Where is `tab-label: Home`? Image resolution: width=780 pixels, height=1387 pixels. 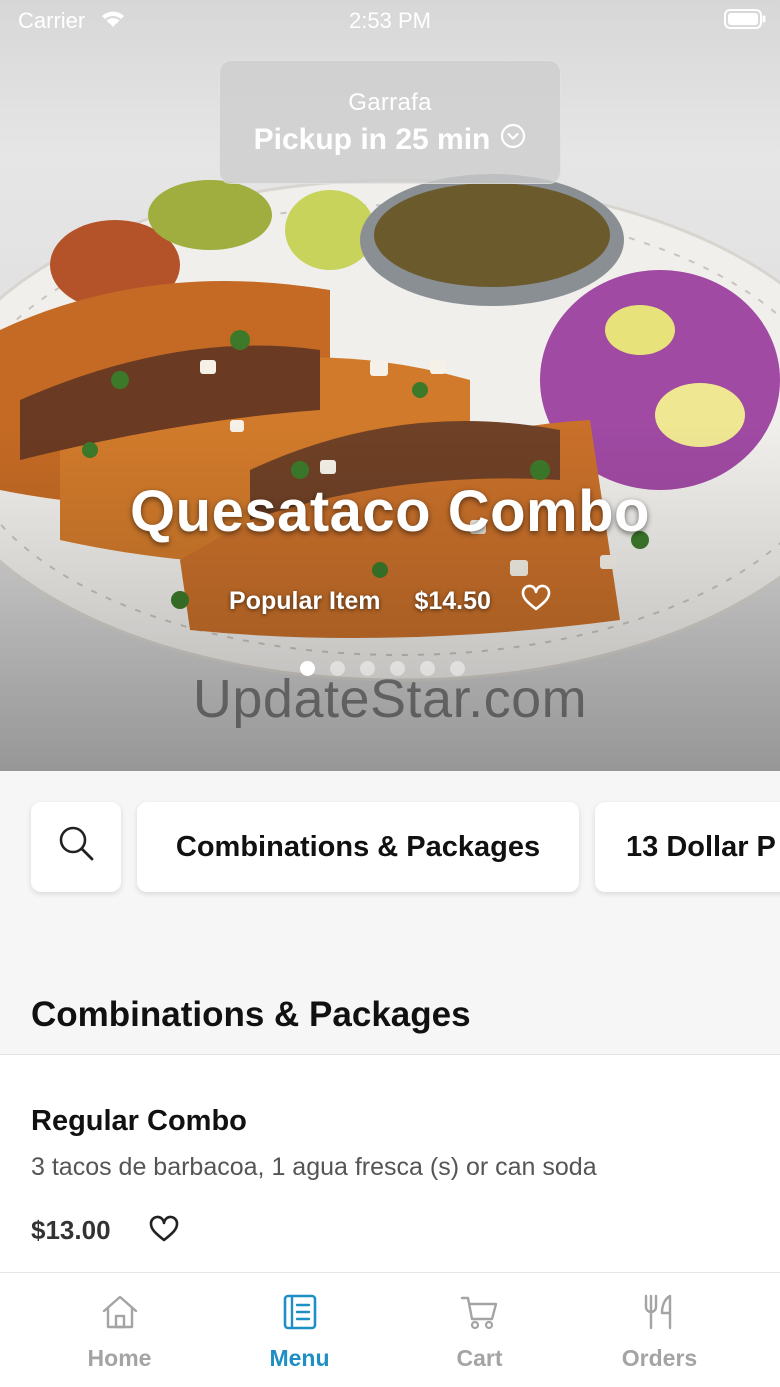
tab-label: Home is located at coordinates (119, 1358).